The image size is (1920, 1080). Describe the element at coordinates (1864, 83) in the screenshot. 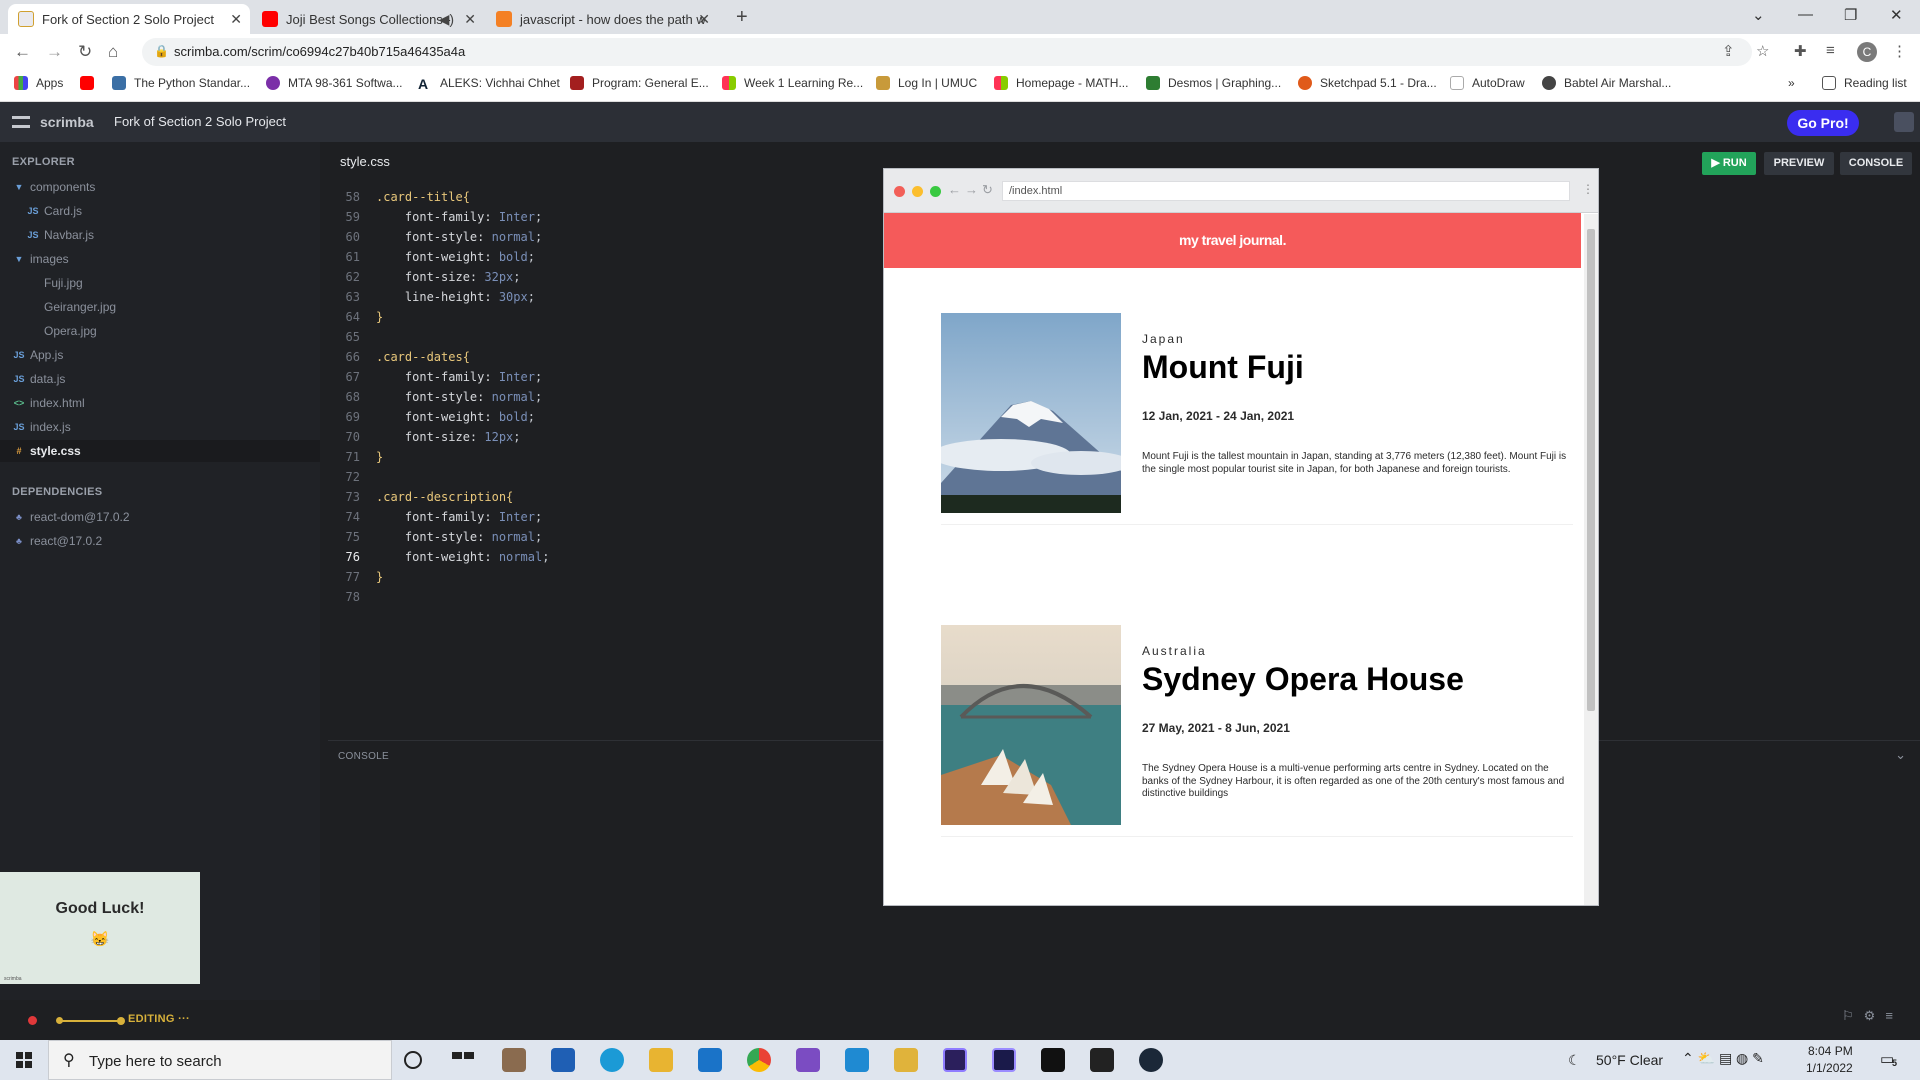

I see `reading-list: Reading list` at that location.